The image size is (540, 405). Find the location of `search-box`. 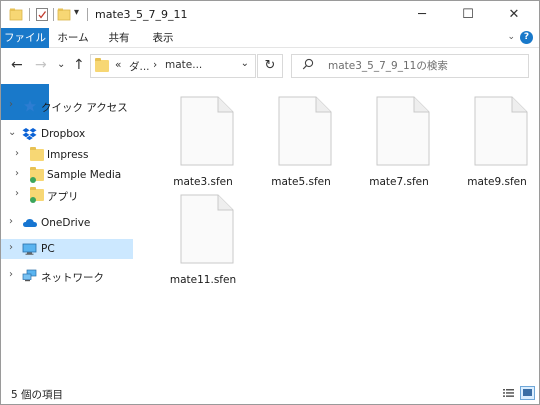

search-box is located at coordinates (410, 66).